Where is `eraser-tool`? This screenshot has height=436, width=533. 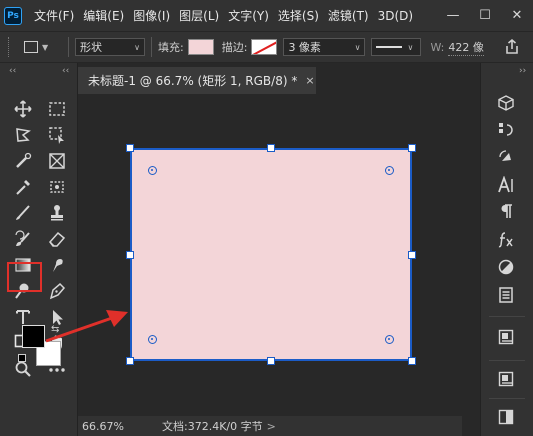 eraser-tool is located at coordinates (57, 239).